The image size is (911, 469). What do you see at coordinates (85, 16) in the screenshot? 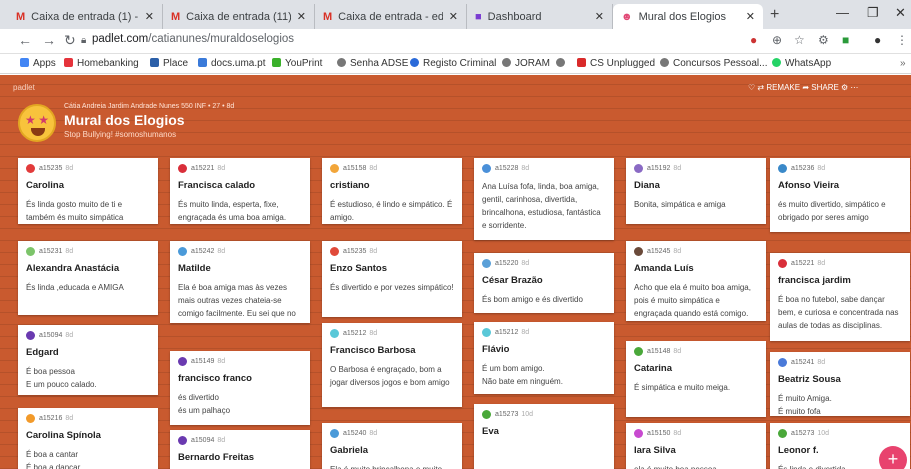
I see `browser-tab-1: M Caixa de entrada (1) - catia ✕` at bounding box center [85, 16].